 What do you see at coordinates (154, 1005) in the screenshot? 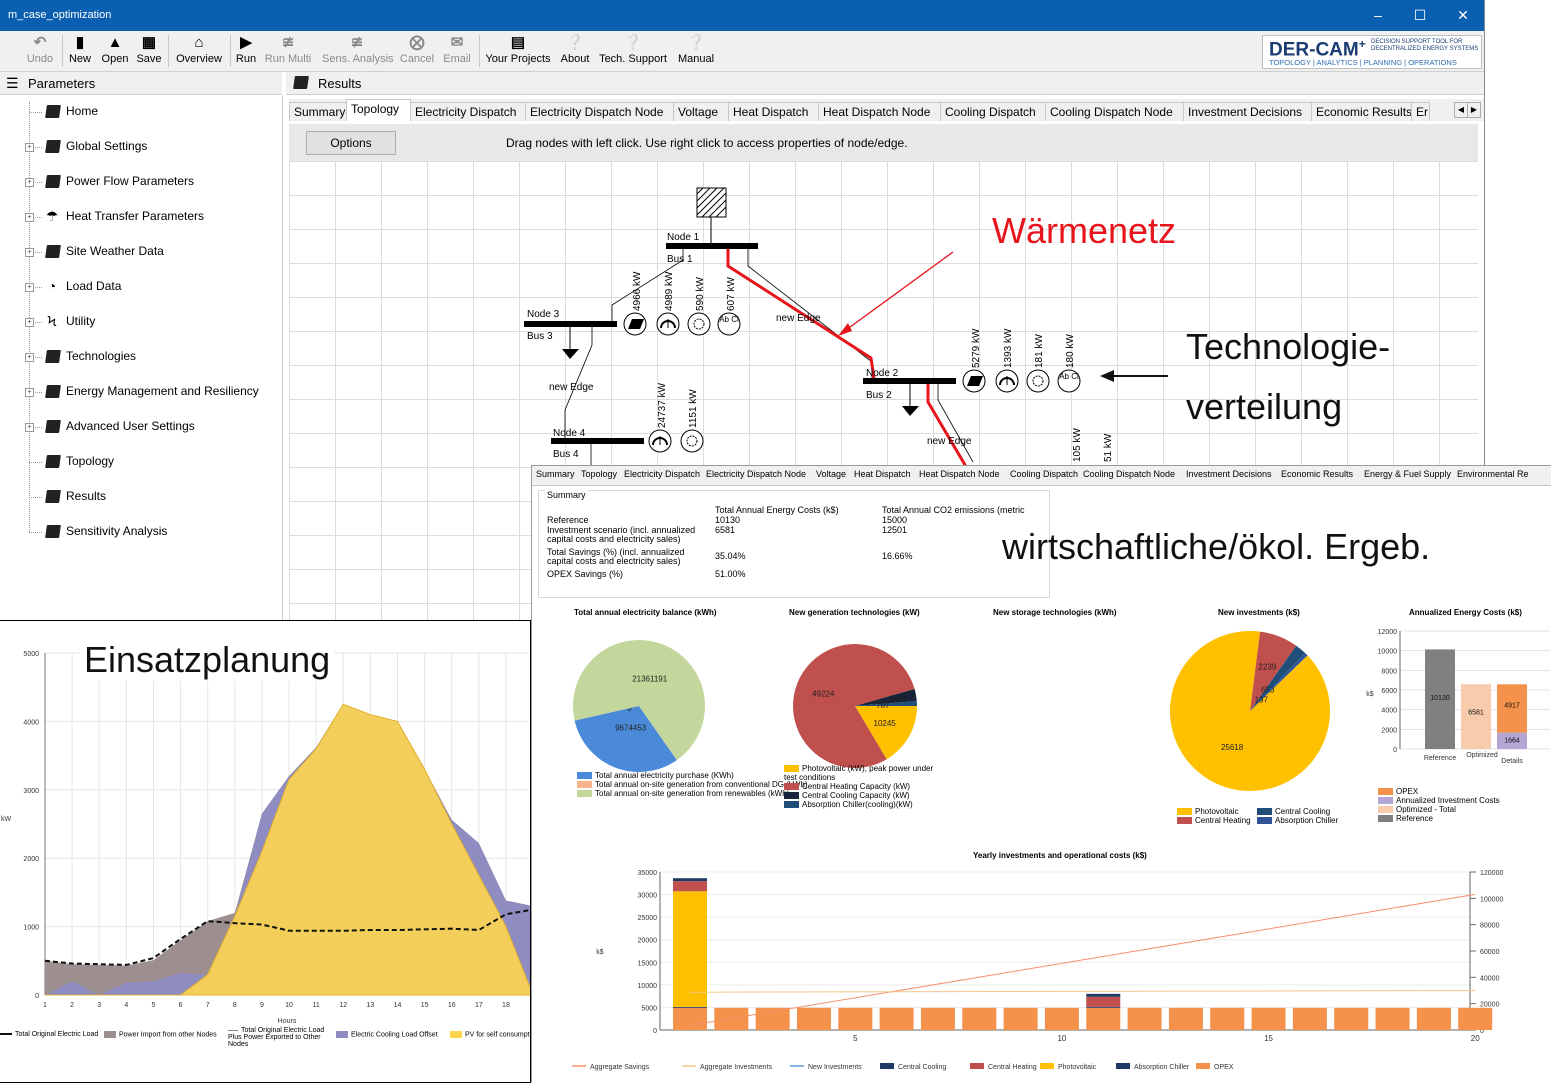
I see `tick-label: 5` at bounding box center [154, 1005].